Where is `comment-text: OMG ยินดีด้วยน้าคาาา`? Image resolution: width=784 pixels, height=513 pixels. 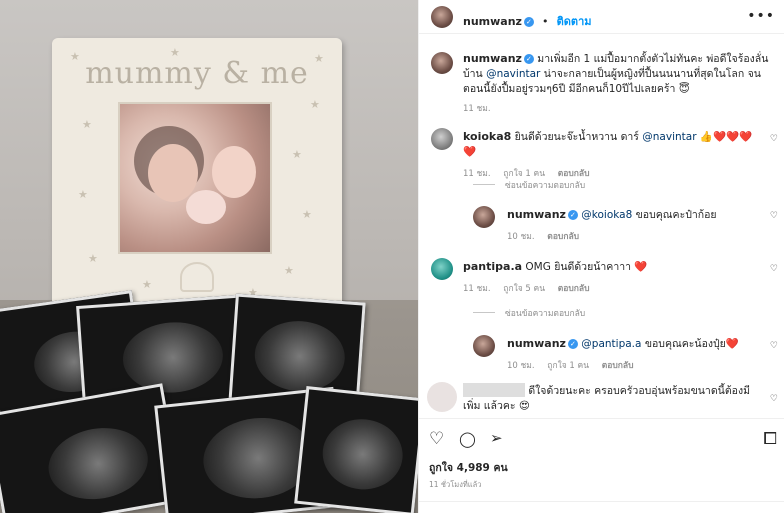 comment-text: OMG ยินดีด้วยน้าคาาา is located at coordinates (578, 267).